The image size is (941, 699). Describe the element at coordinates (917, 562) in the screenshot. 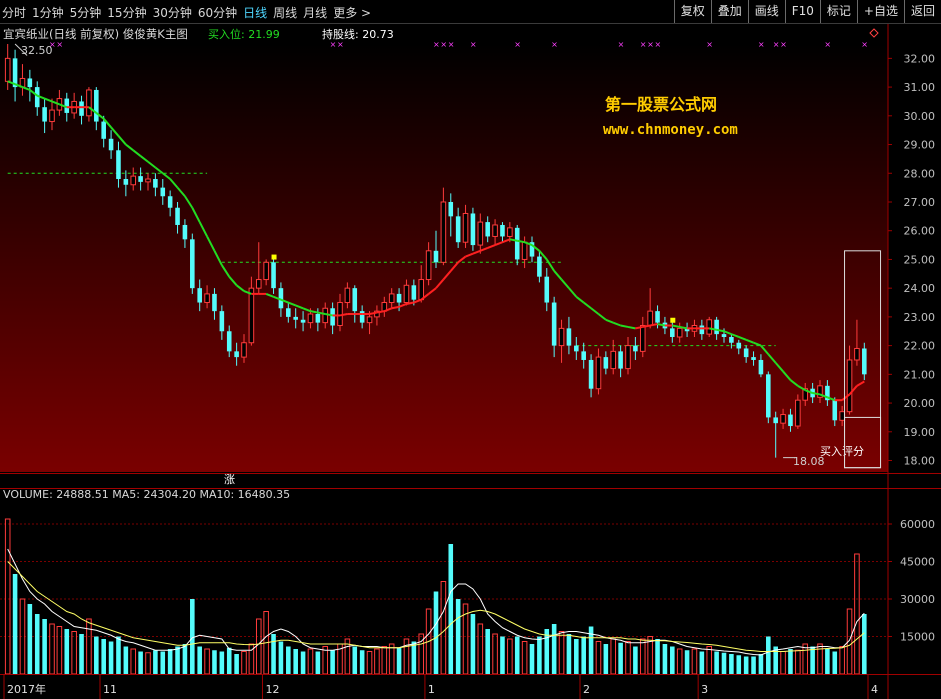

I see `volume-tick-label: 45000` at that location.